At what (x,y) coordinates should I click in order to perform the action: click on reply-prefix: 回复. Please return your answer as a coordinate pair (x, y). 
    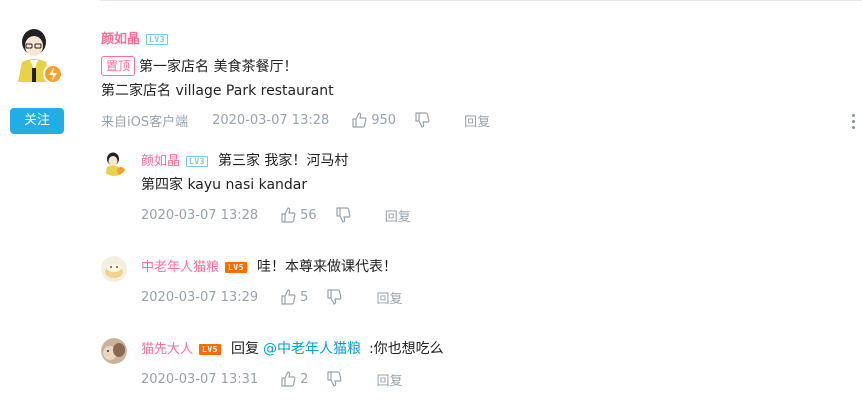
    Looking at the image, I should click on (244, 349).